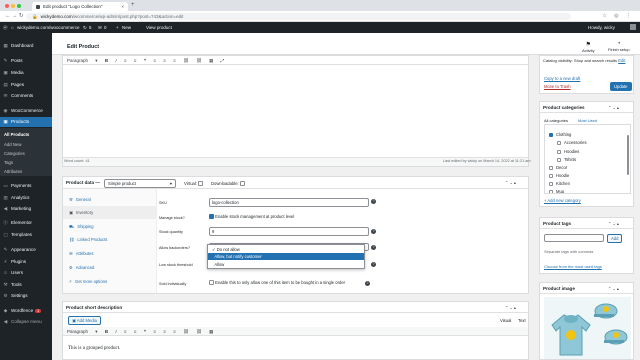 This screenshot has height=360, width=640. What do you see at coordinates (26, 273) in the screenshot?
I see `sidebar-item-users: ☺ Users` at bounding box center [26, 273].